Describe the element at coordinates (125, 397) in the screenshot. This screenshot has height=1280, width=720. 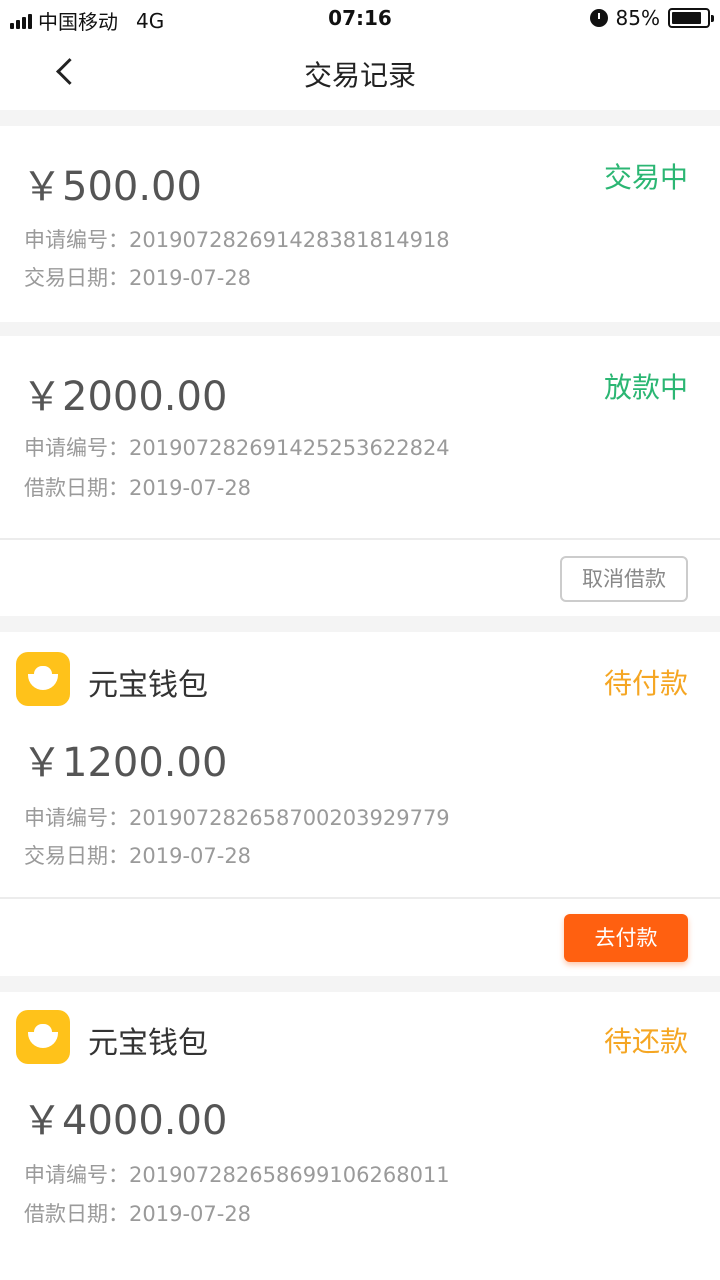
I see `amount: ￥2000.00` at that location.